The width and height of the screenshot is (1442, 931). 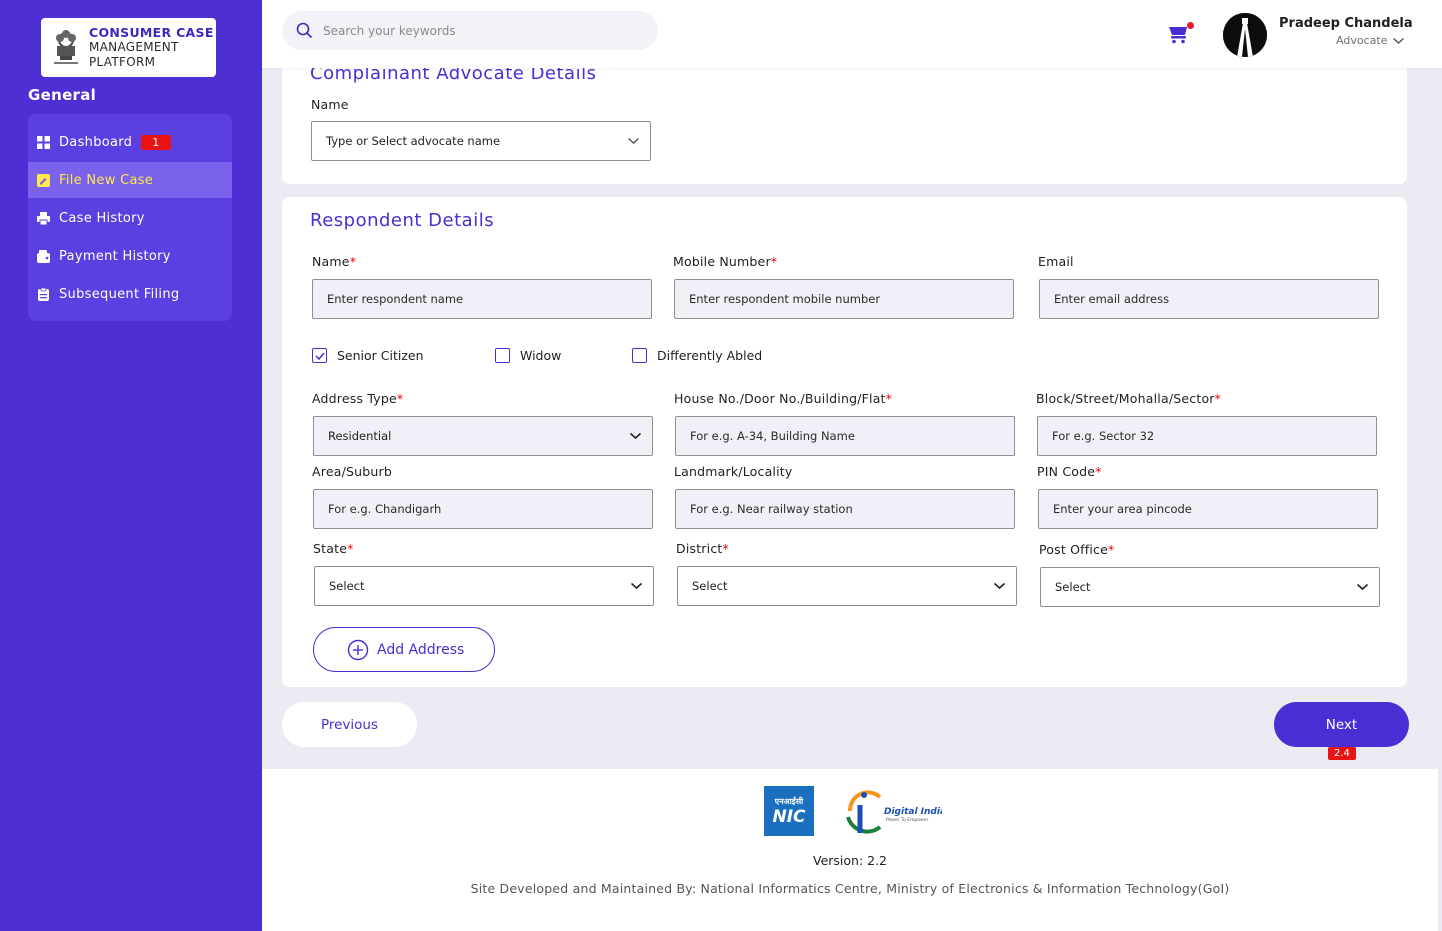 What do you see at coordinates (134, 47) in the screenshot?
I see `brand-line2: MANAGEMENT` at bounding box center [134, 47].